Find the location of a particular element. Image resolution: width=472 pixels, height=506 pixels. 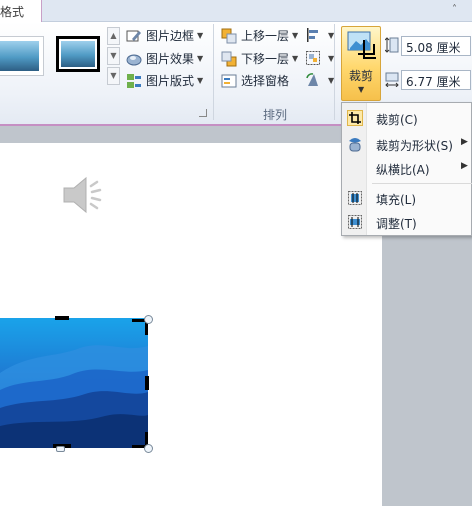

menu-item-aspect-ratio: 纵横比(A) ▶ is located at coordinates (407, 168).